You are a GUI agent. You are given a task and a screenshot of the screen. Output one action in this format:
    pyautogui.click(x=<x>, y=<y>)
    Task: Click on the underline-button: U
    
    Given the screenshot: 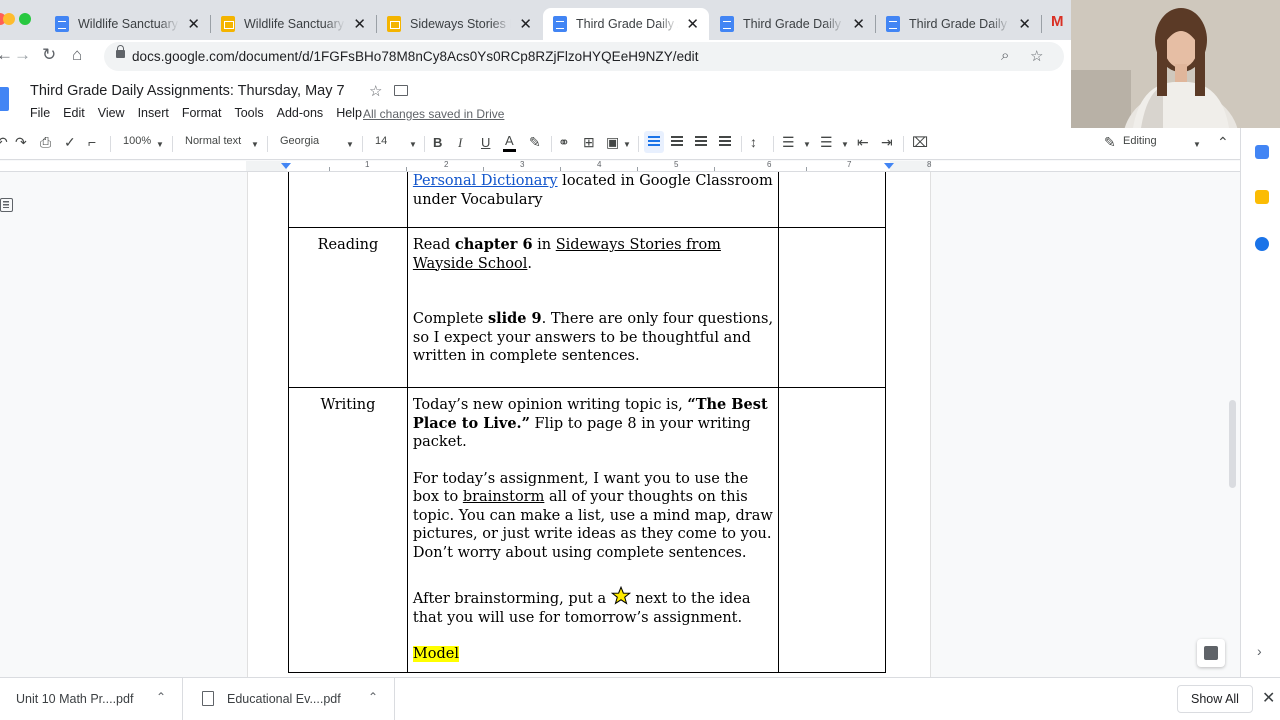 What is the action you would take?
    pyautogui.click(x=485, y=142)
    